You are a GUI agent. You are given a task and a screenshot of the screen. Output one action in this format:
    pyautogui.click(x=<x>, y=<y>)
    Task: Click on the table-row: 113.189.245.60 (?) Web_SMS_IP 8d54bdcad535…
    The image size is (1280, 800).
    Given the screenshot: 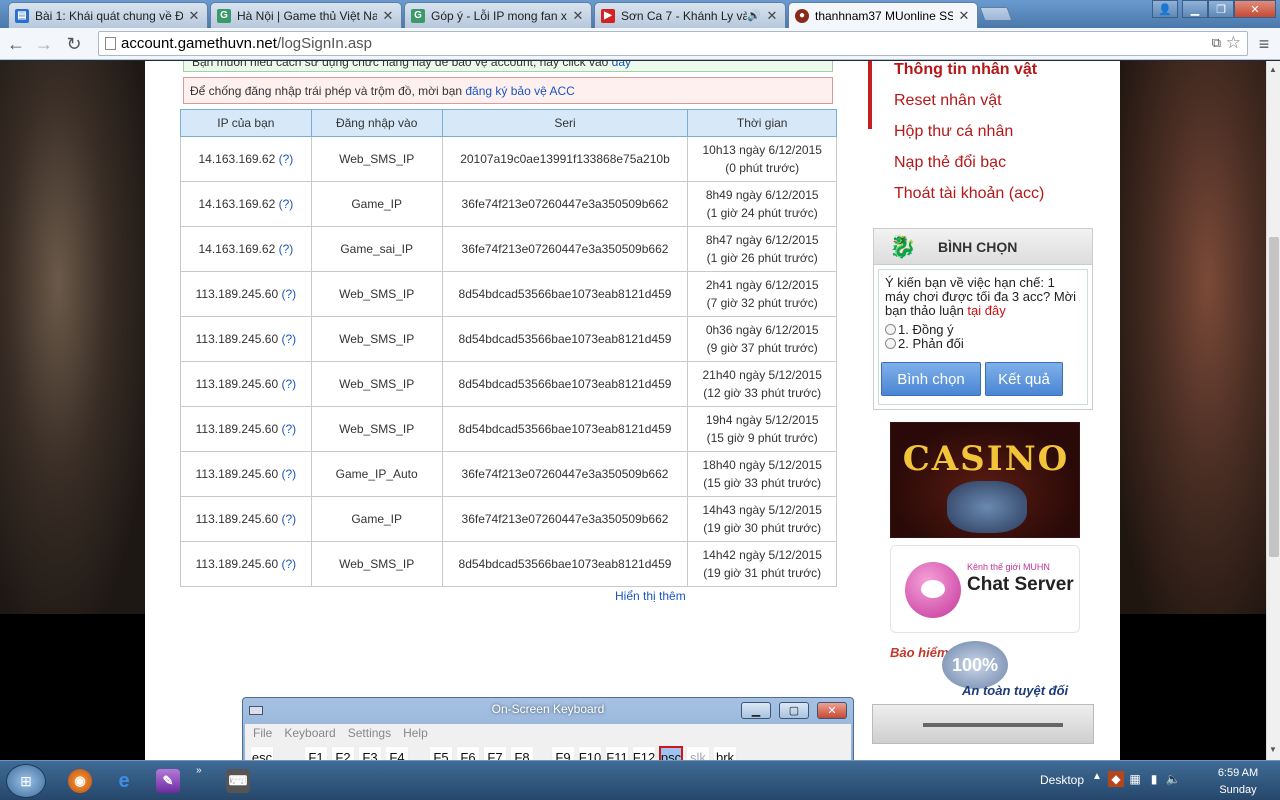 What is the action you would take?
    pyautogui.click(x=508, y=429)
    